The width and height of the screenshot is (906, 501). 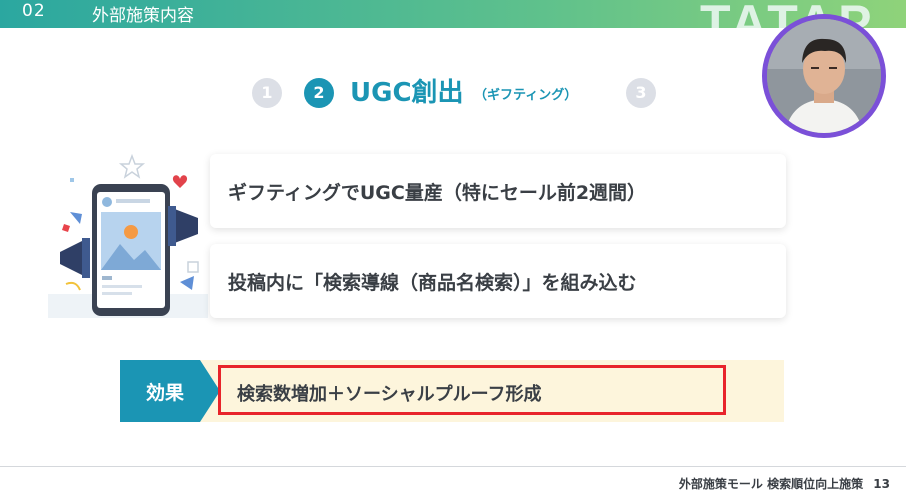 What do you see at coordinates (453, 14) in the screenshot?
I see `header-bar: 02 外部施策内容 TATAP` at bounding box center [453, 14].